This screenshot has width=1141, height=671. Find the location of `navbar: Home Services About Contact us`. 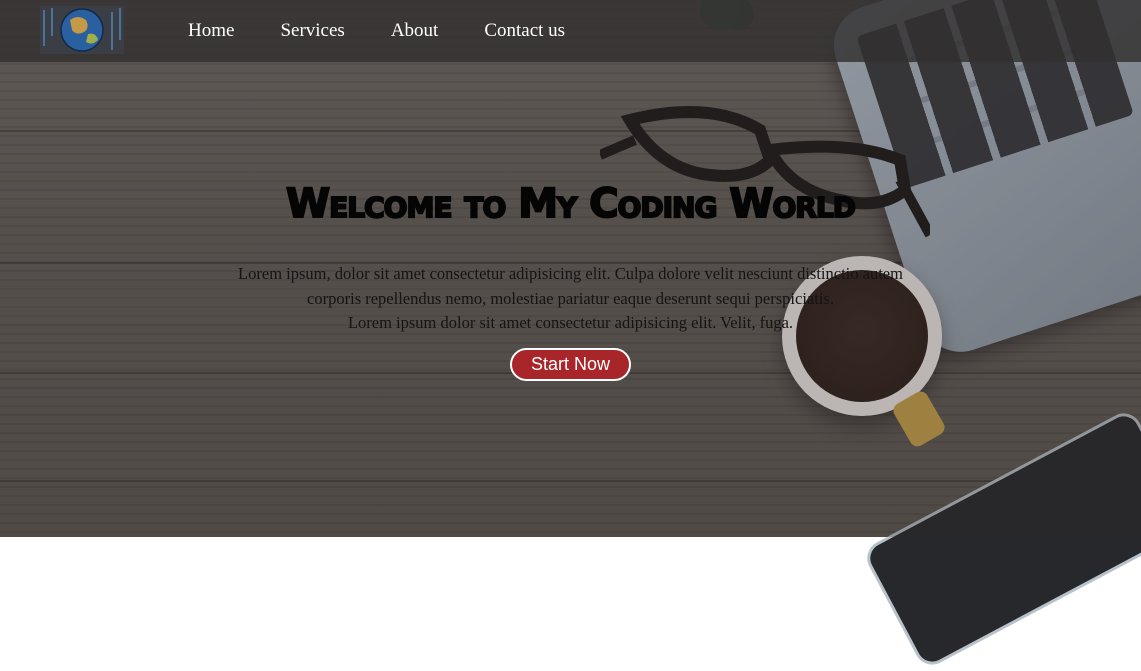

navbar: Home Services About Contact us is located at coordinates (570, 31).